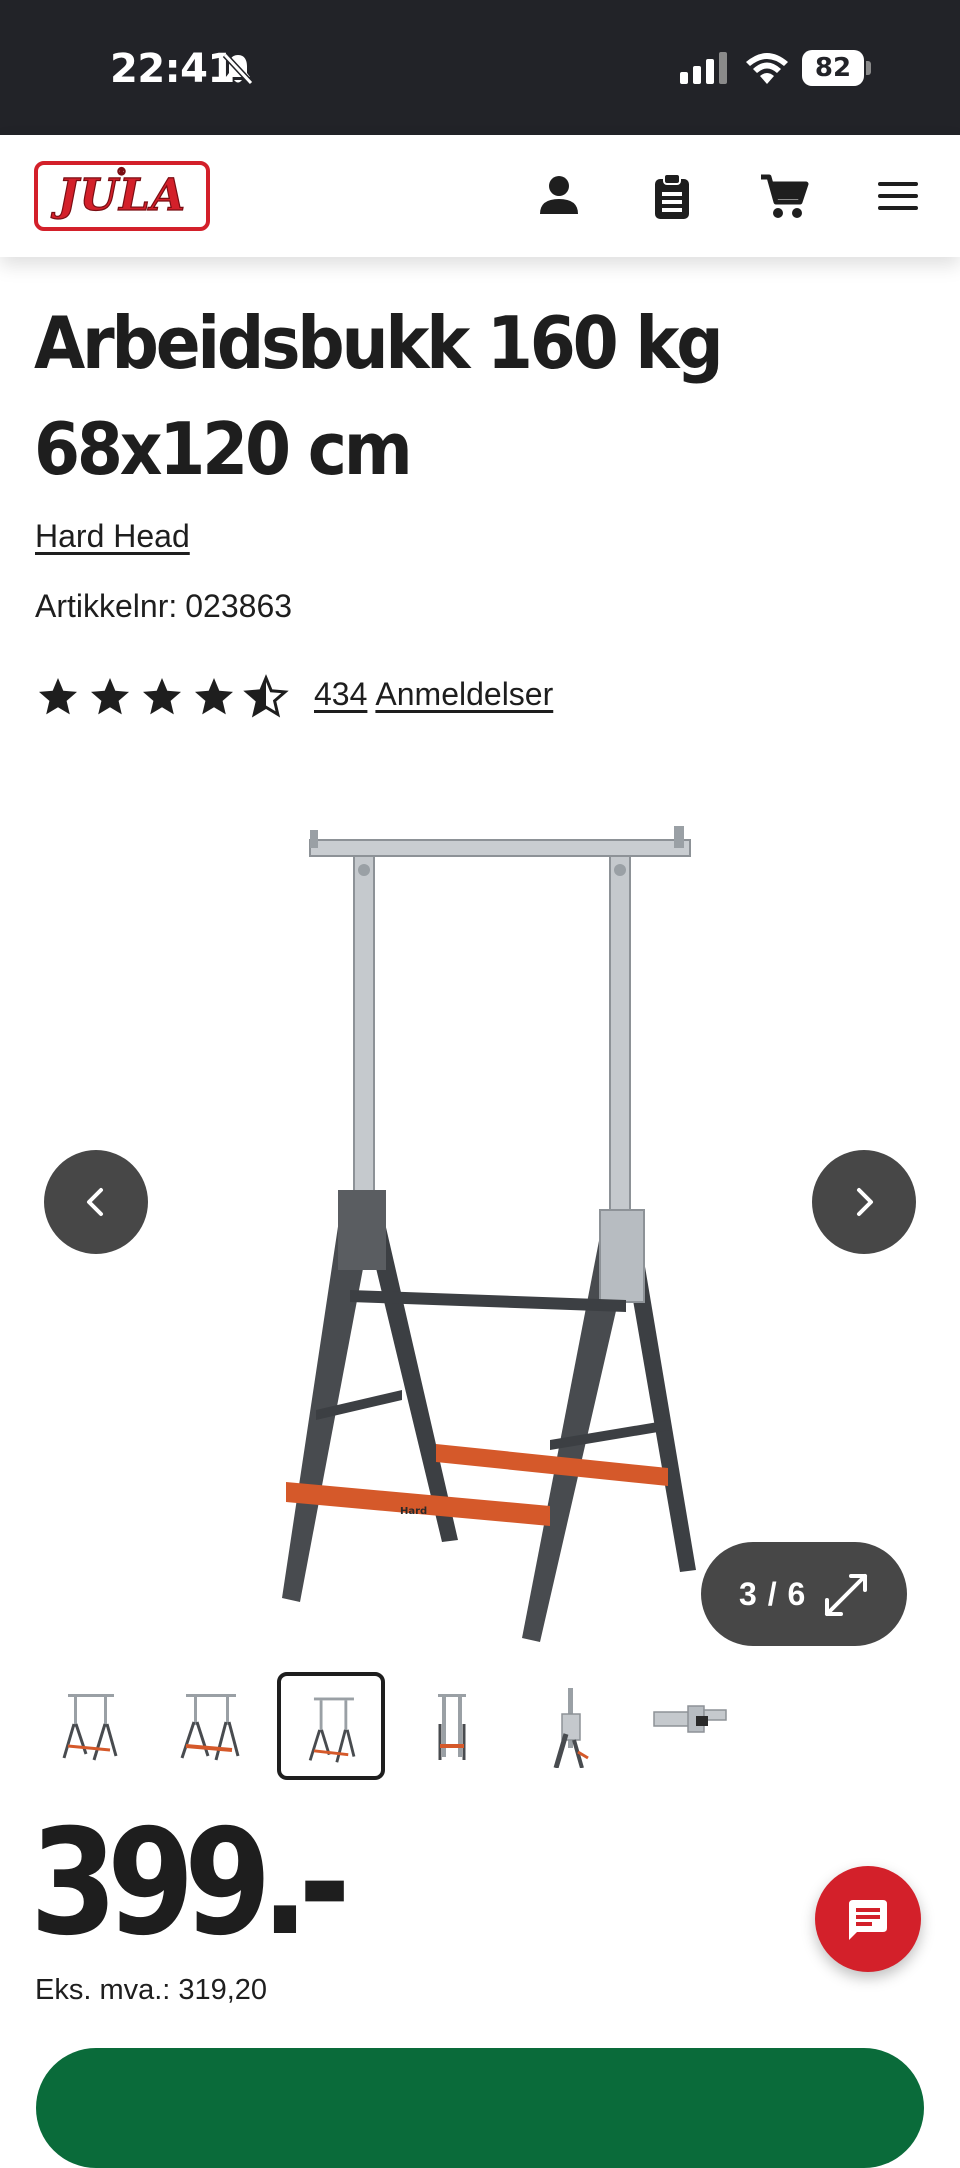  I want to click on wifi-icon, so click(767, 68).